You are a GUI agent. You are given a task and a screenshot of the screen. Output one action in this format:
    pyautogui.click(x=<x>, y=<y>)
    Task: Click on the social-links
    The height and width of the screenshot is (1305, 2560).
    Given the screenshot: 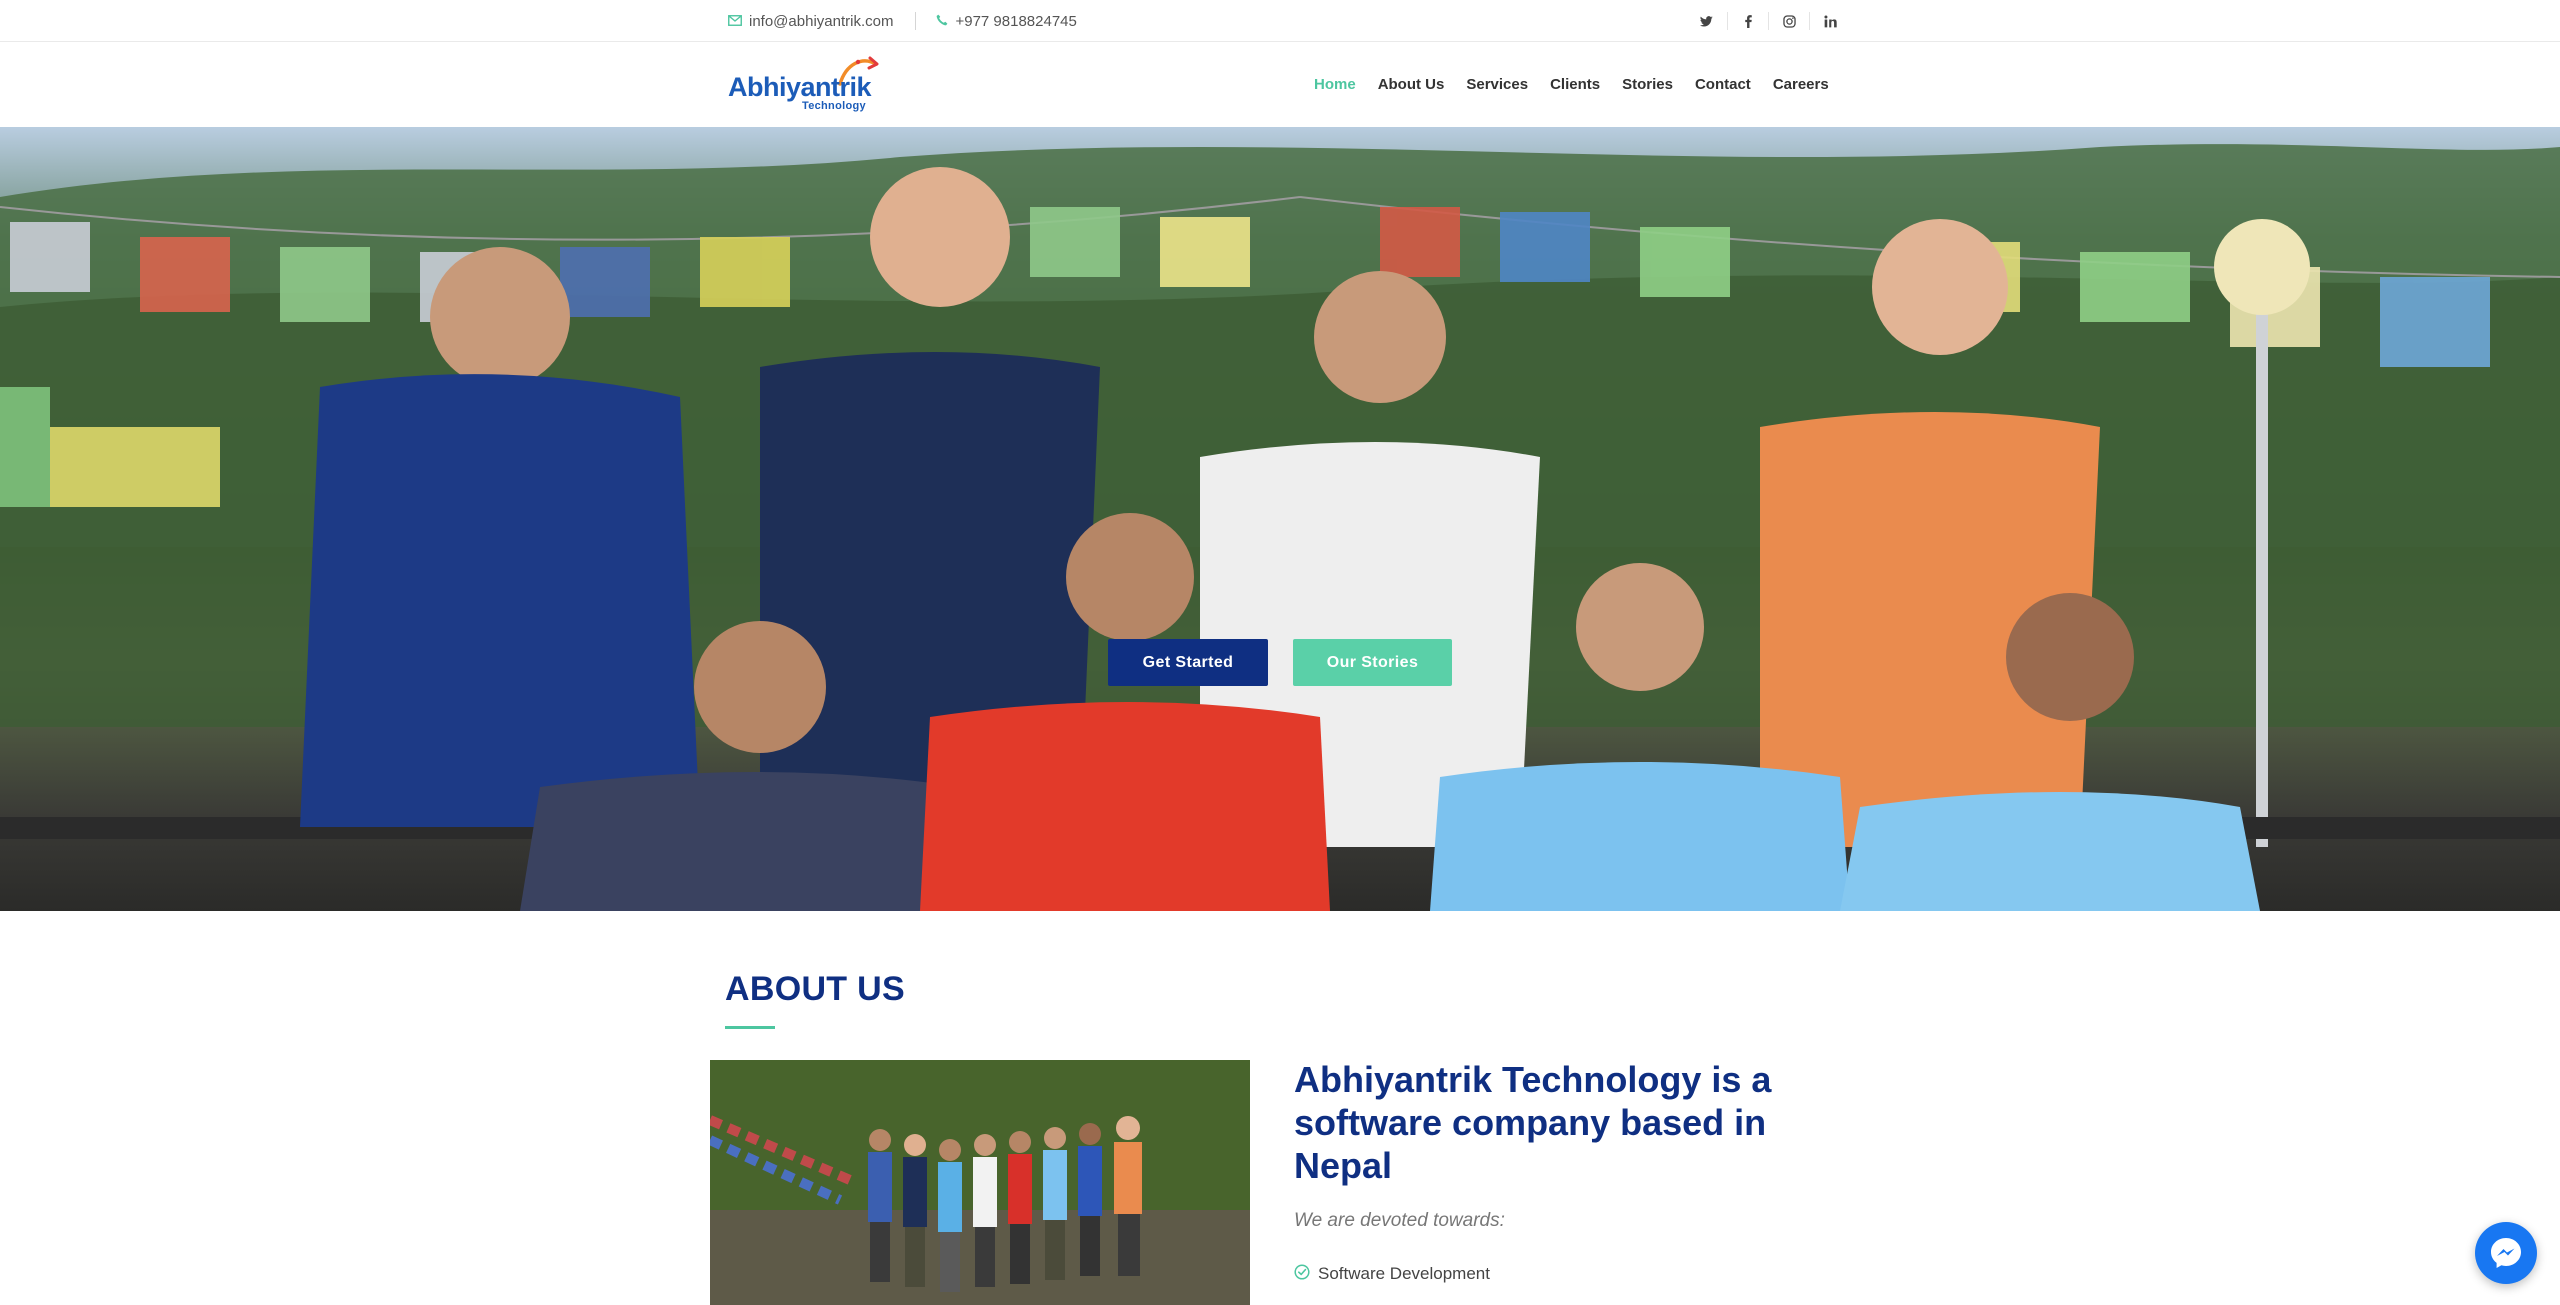 What is the action you would take?
    pyautogui.click(x=1768, y=21)
    